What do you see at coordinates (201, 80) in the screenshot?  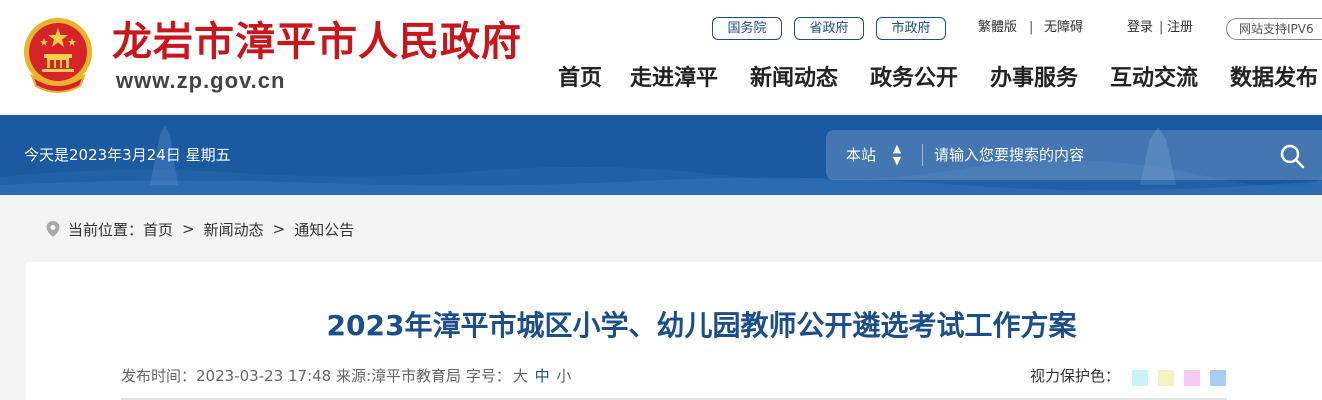 I see `site-url: www.zp.gov.cn` at bounding box center [201, 80].